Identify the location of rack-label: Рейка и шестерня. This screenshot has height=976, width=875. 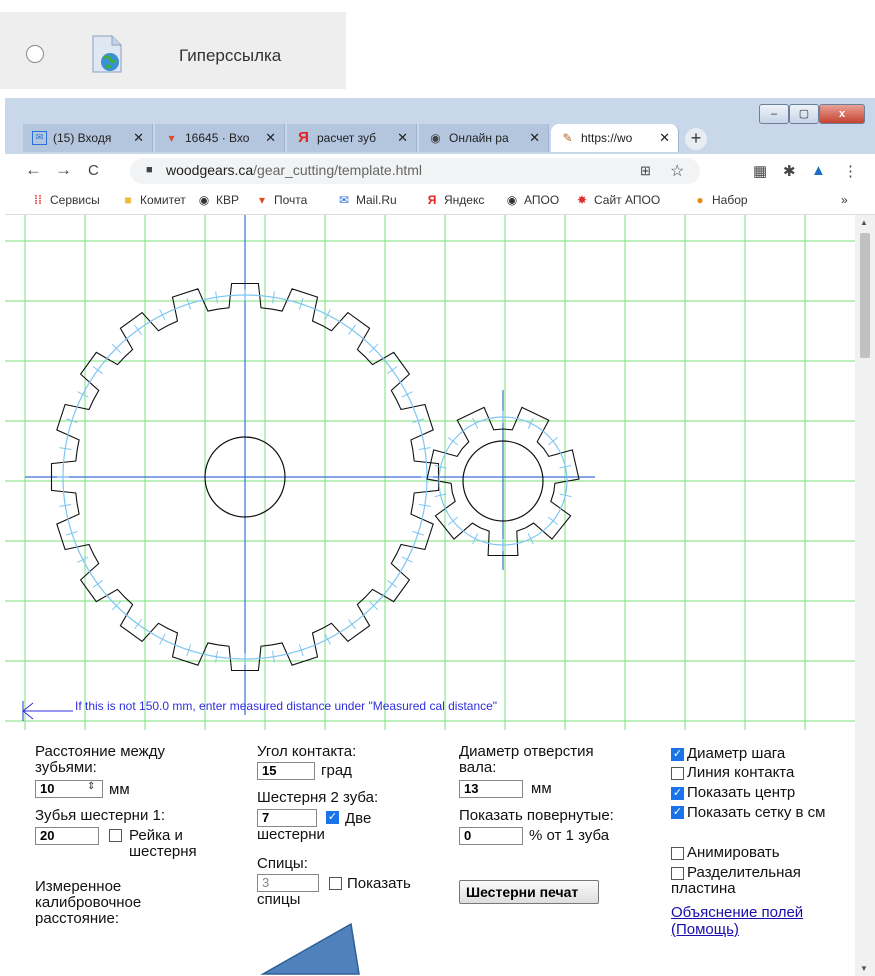
(163, 843).